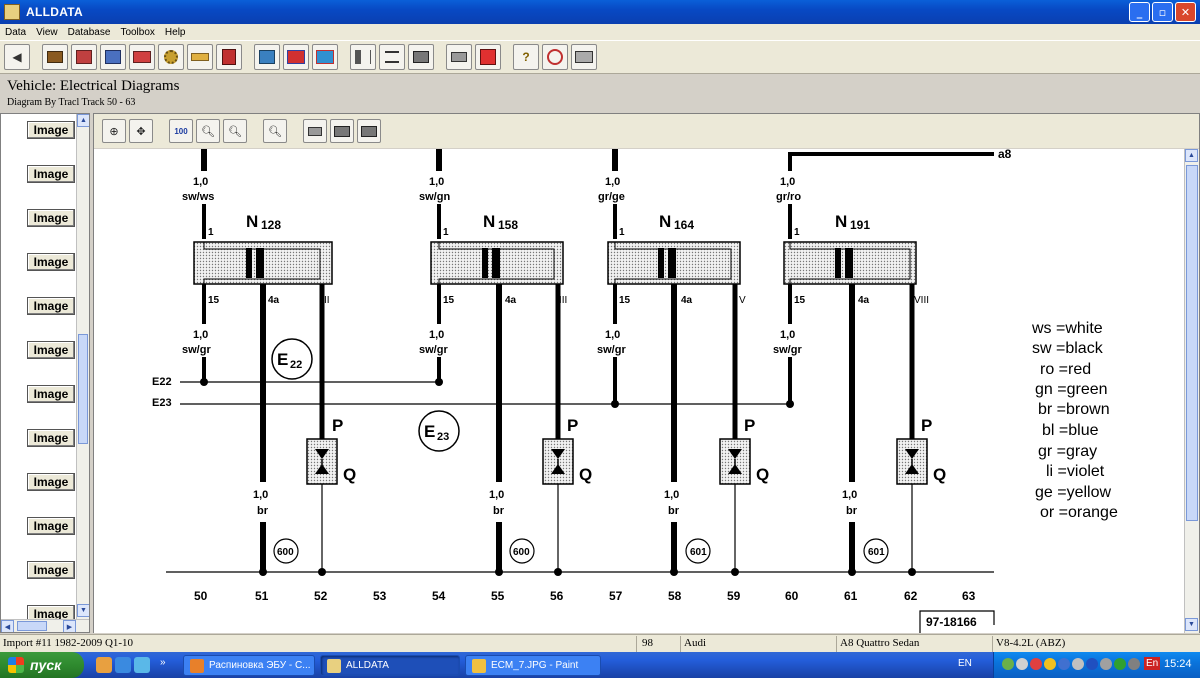 The image size is (1200, 678). Describe the element at coordinates (229, 57) in the screenshot. I see `toolbar-book-button` at that location.